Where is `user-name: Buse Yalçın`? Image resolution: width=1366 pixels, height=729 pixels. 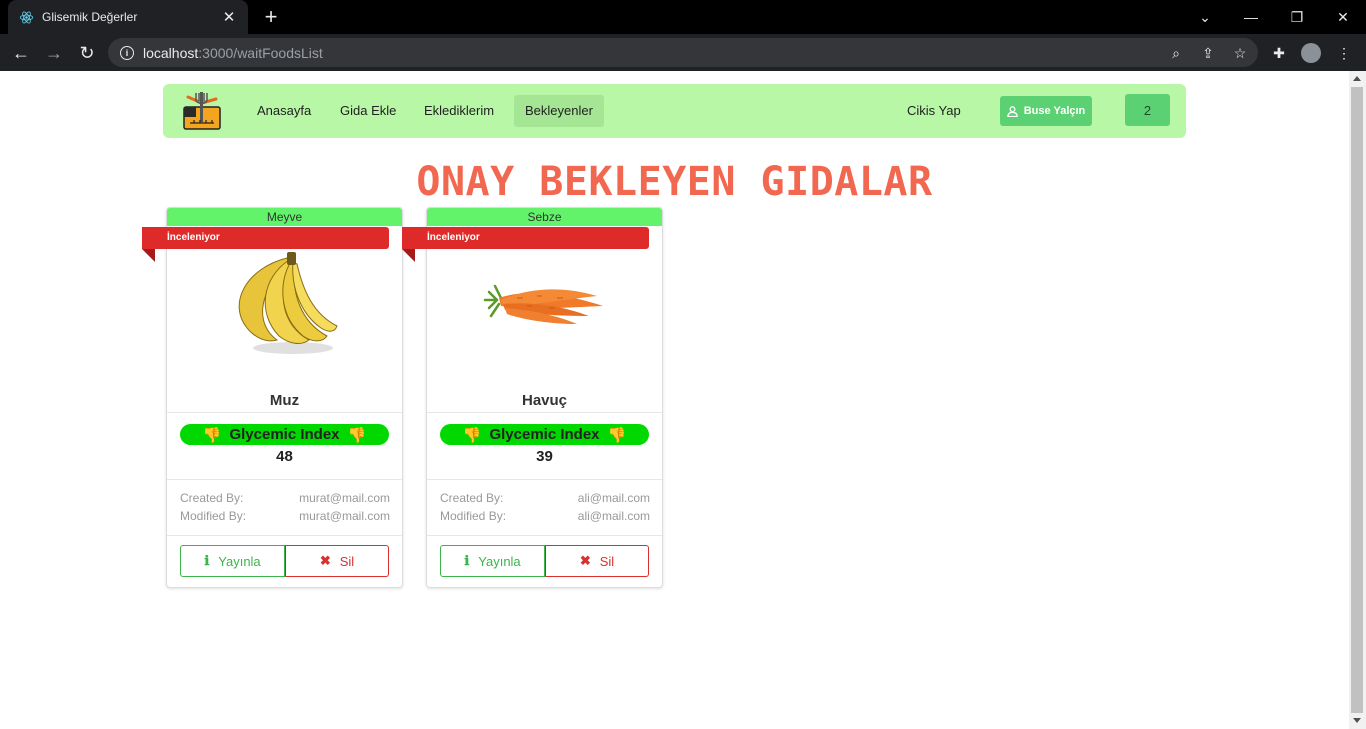 user-name: Buse Yalçın is located at coordinates (1054, 111).